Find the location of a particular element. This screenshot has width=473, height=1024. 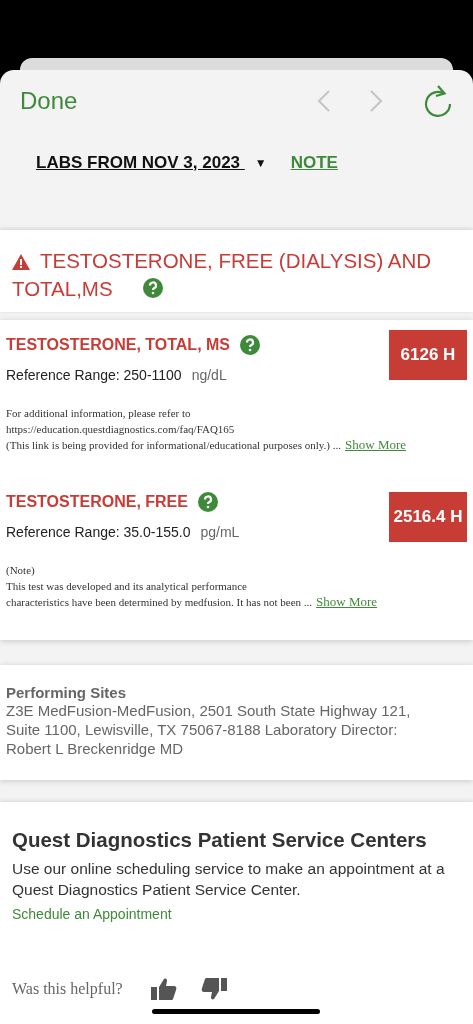

test-name: TESTOSTERONE, FREE is located at coordinates (97, 502).